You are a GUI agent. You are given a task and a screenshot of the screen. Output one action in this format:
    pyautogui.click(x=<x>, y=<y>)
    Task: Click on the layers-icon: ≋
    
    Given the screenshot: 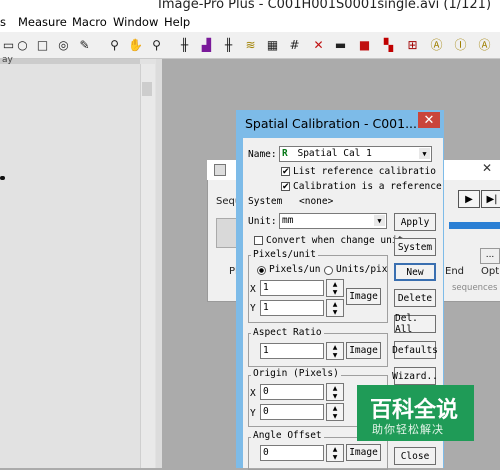 What is the action you would take?
    pyautogui.click(x=250, y=44)
    